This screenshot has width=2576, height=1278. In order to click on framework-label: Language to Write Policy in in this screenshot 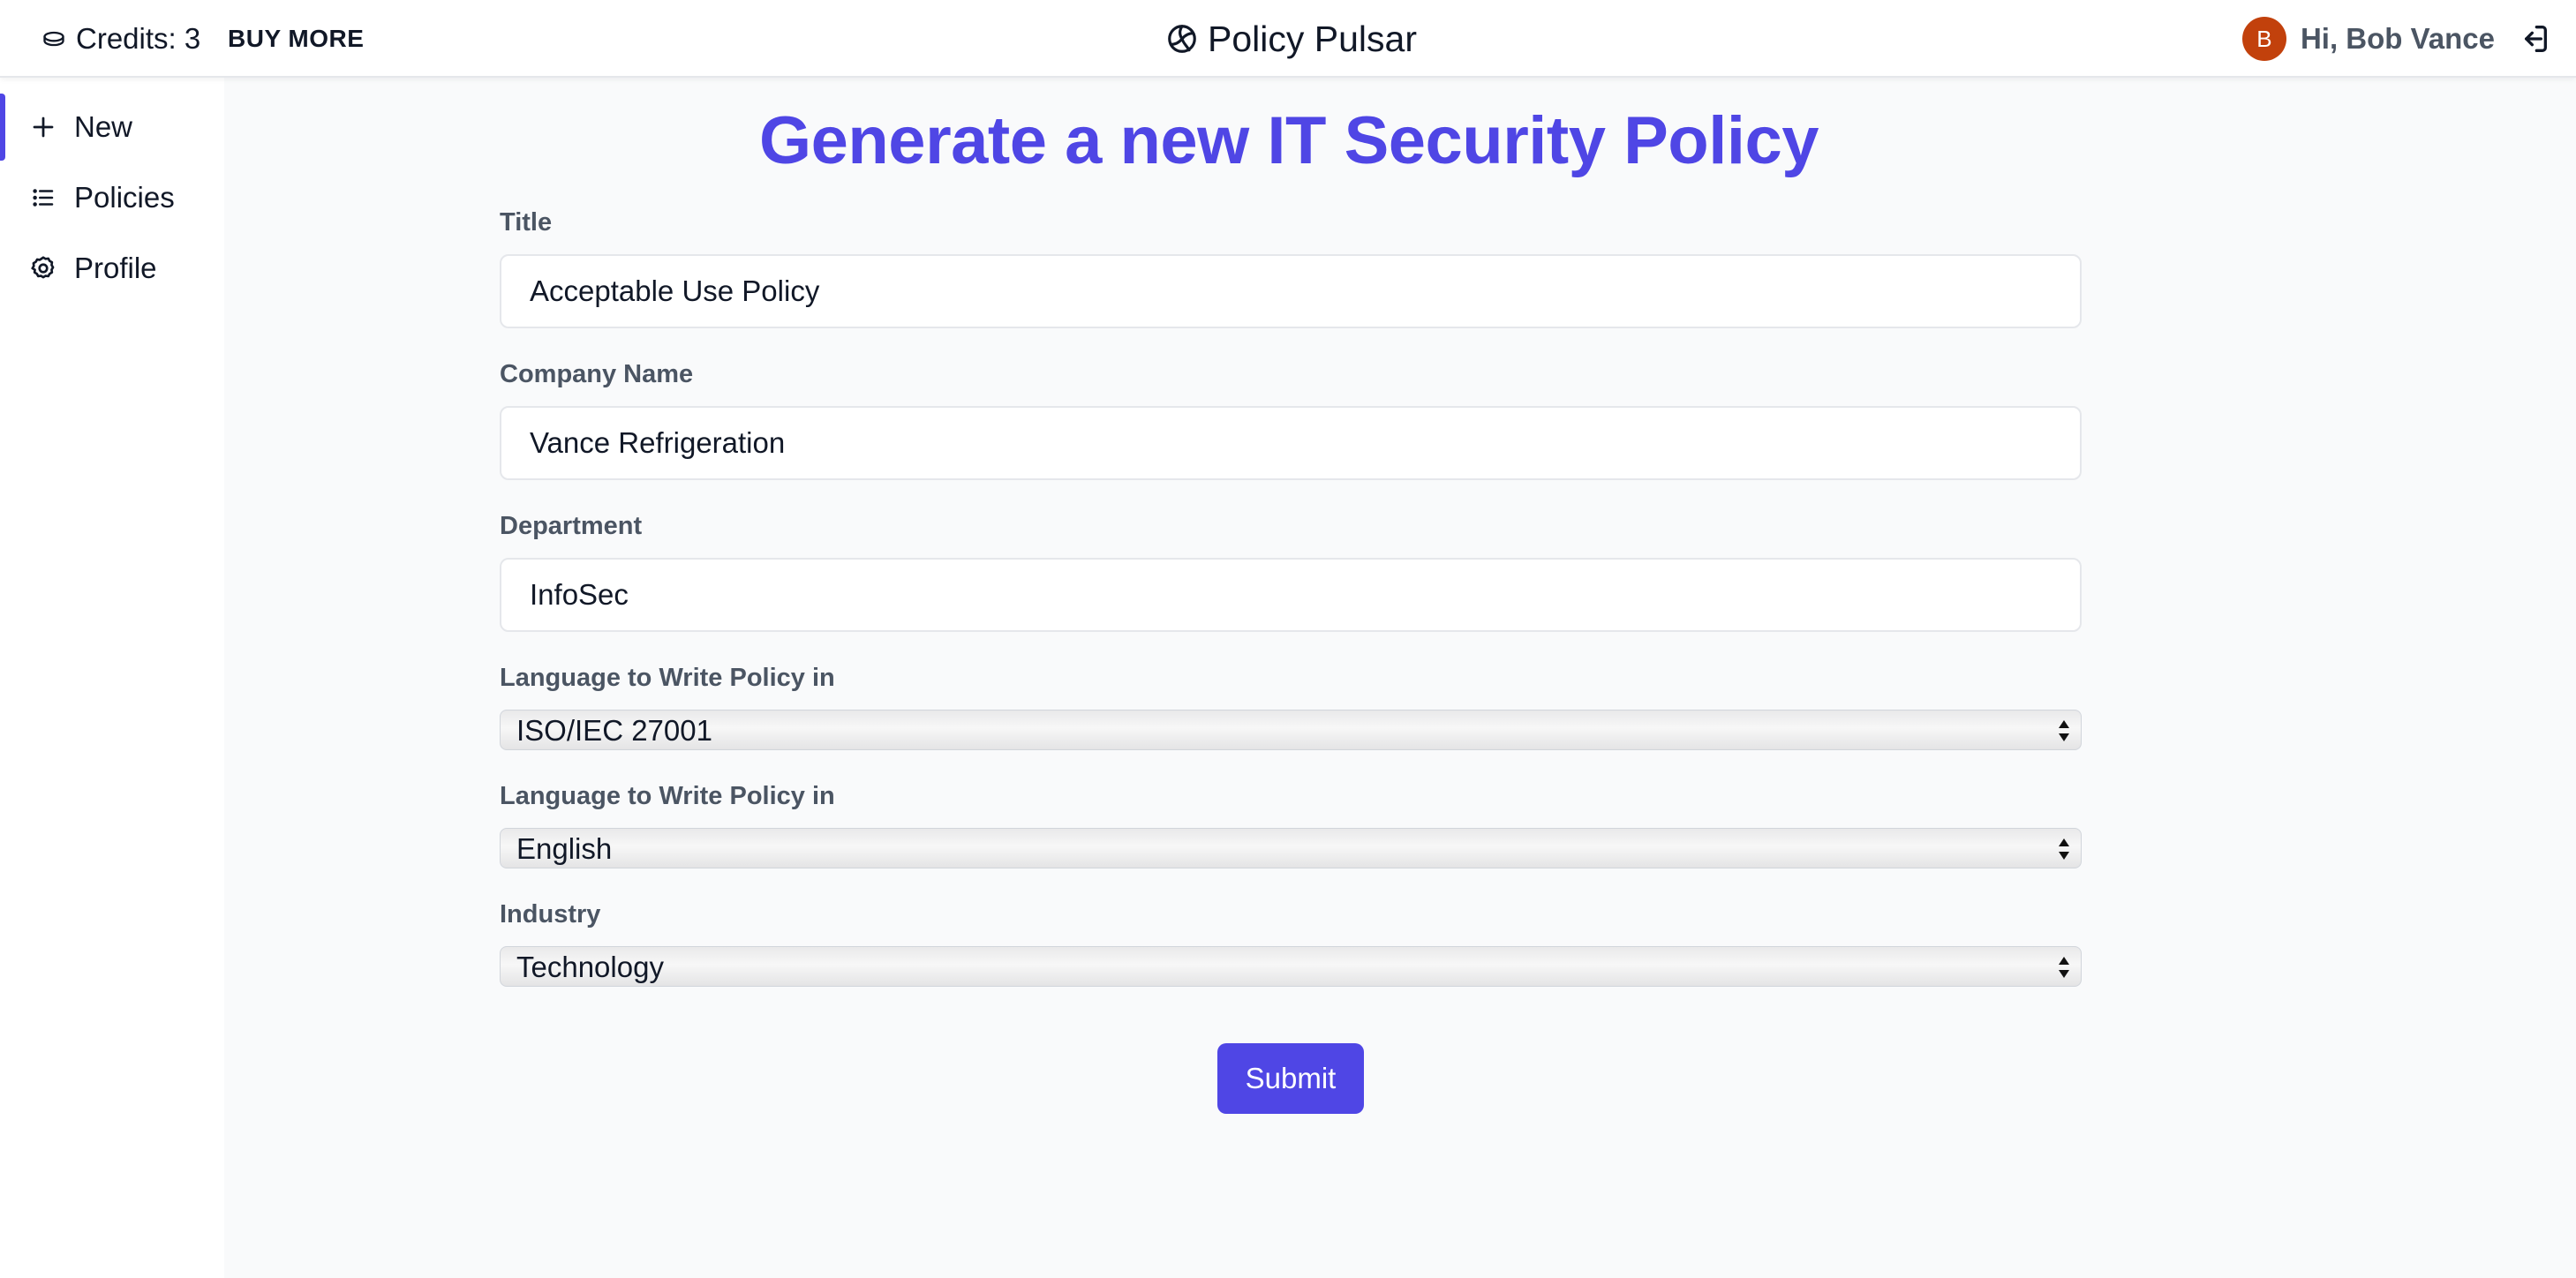, I will do `click(668, 678)`.